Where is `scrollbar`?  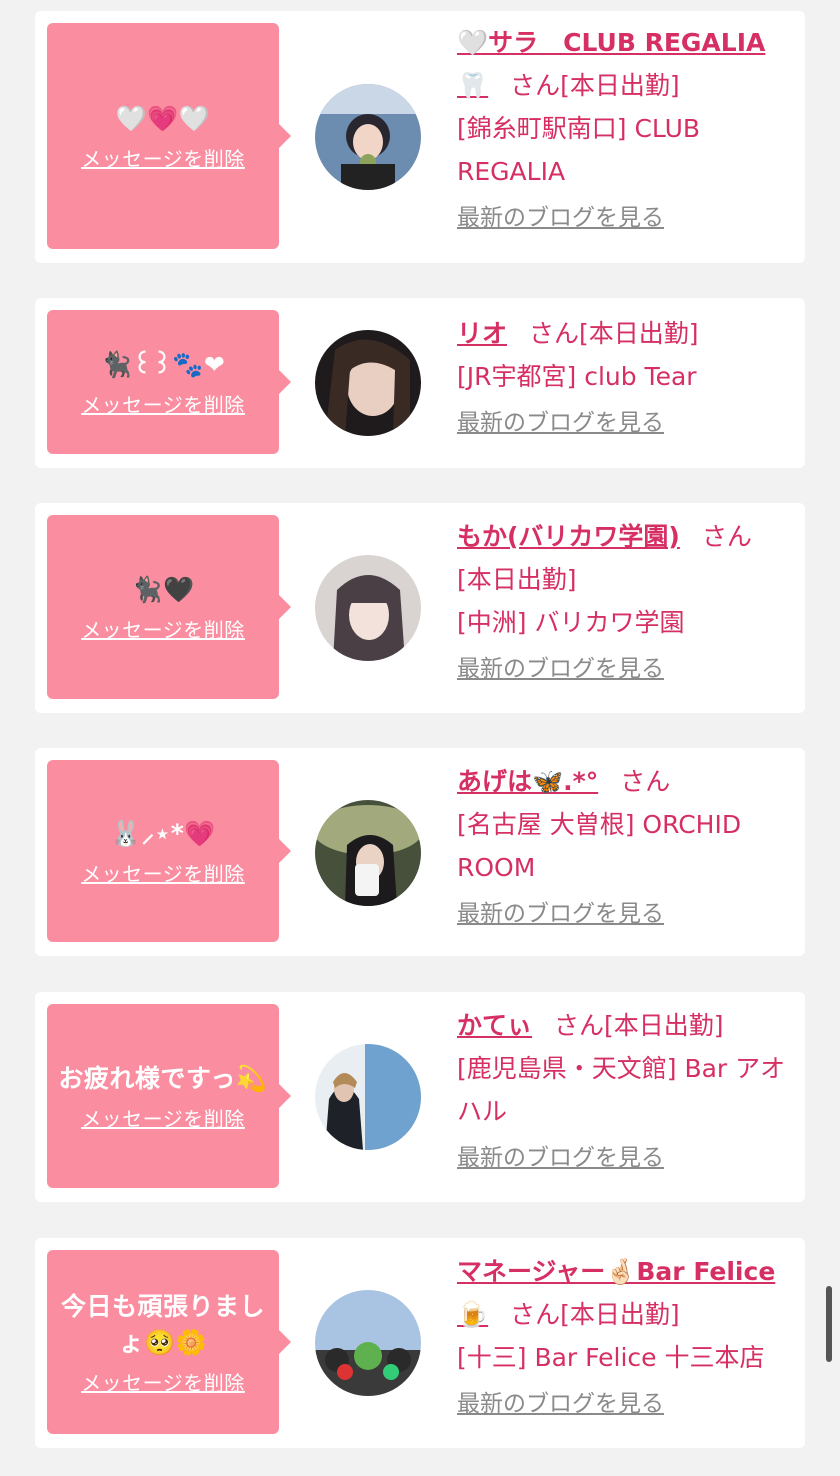 scrollbar is located at coordinates (829, 1324).